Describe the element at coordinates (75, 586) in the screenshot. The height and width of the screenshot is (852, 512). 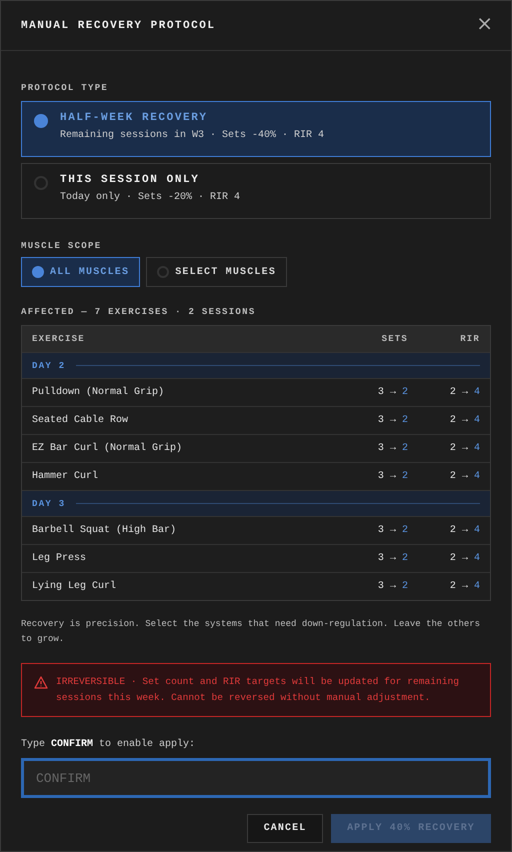
I see `table-cell-text: Lying Leg Curl` at that location.